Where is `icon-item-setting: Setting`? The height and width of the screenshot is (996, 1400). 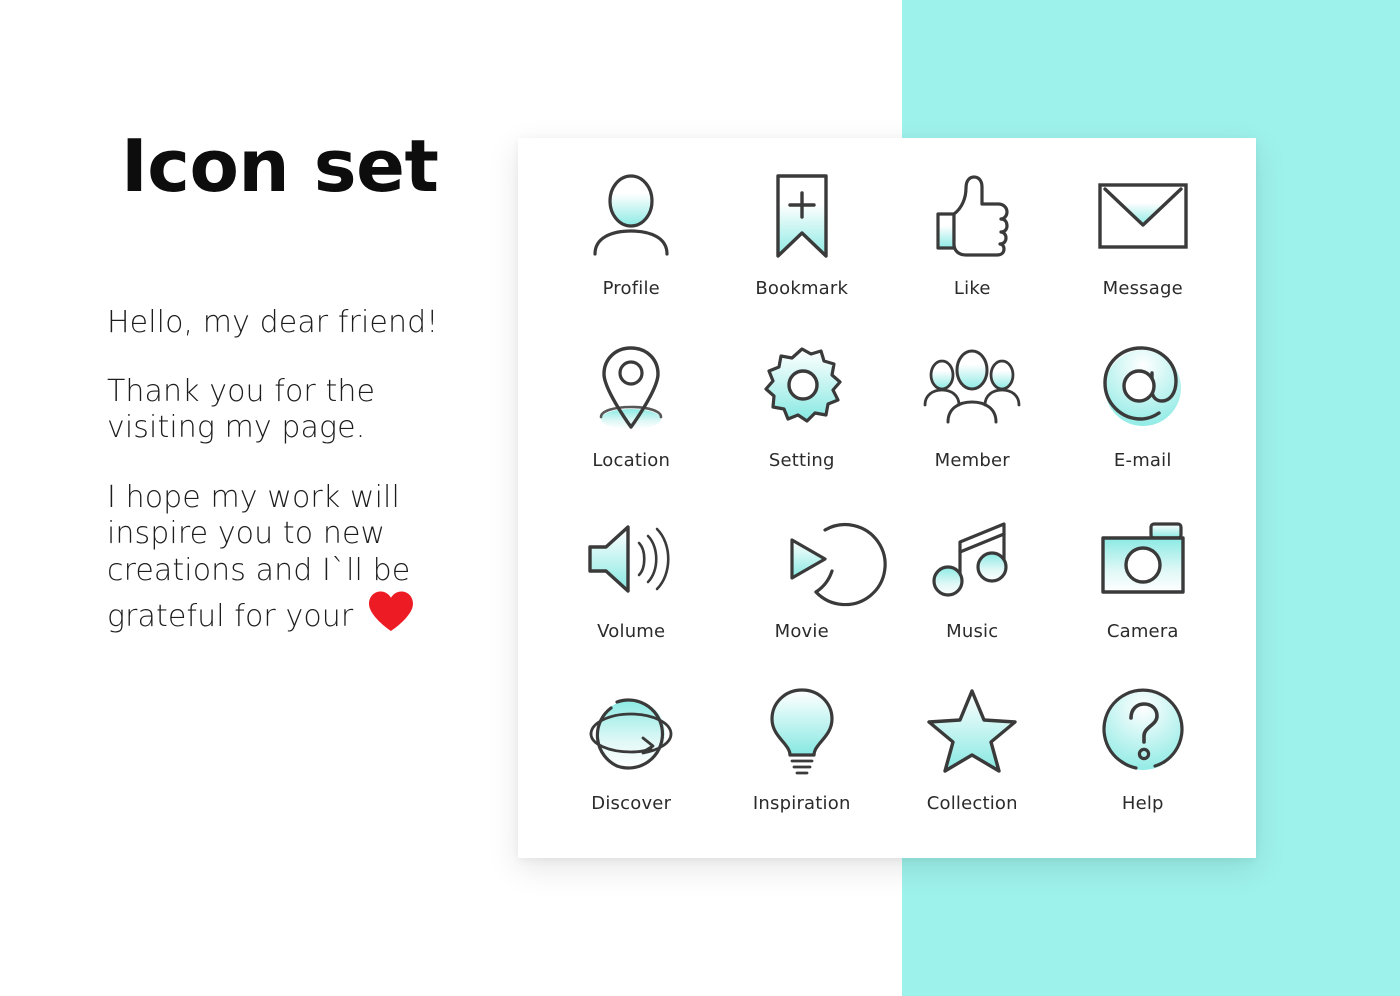 icon-item-setting: Setting is located at coordinates (802, 414).